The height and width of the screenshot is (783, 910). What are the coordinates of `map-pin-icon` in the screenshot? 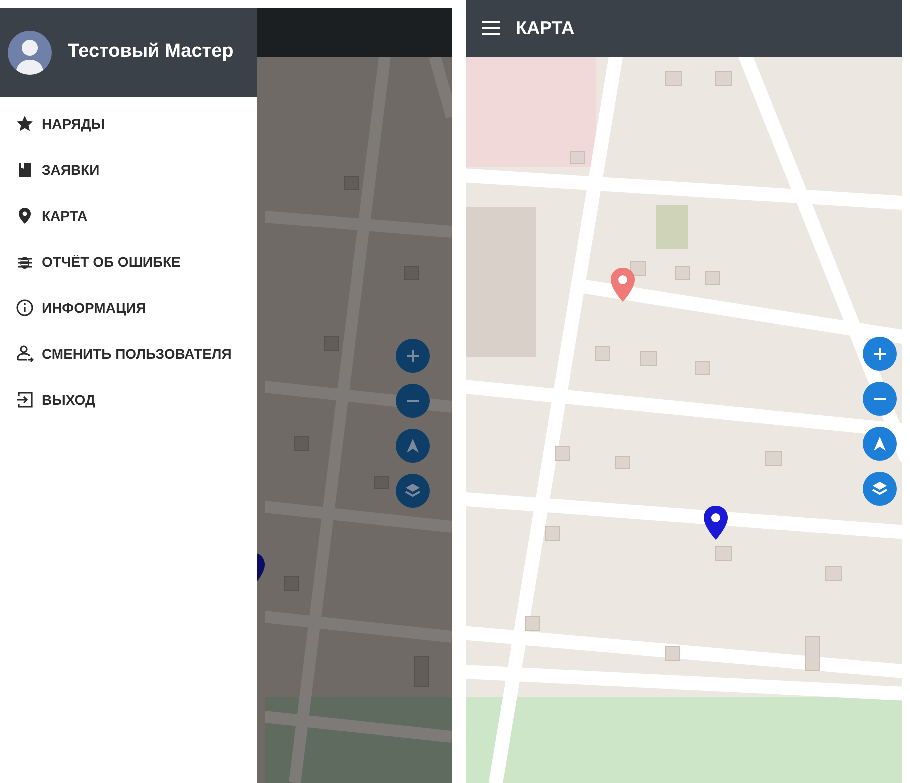 It's located at (716, 523).